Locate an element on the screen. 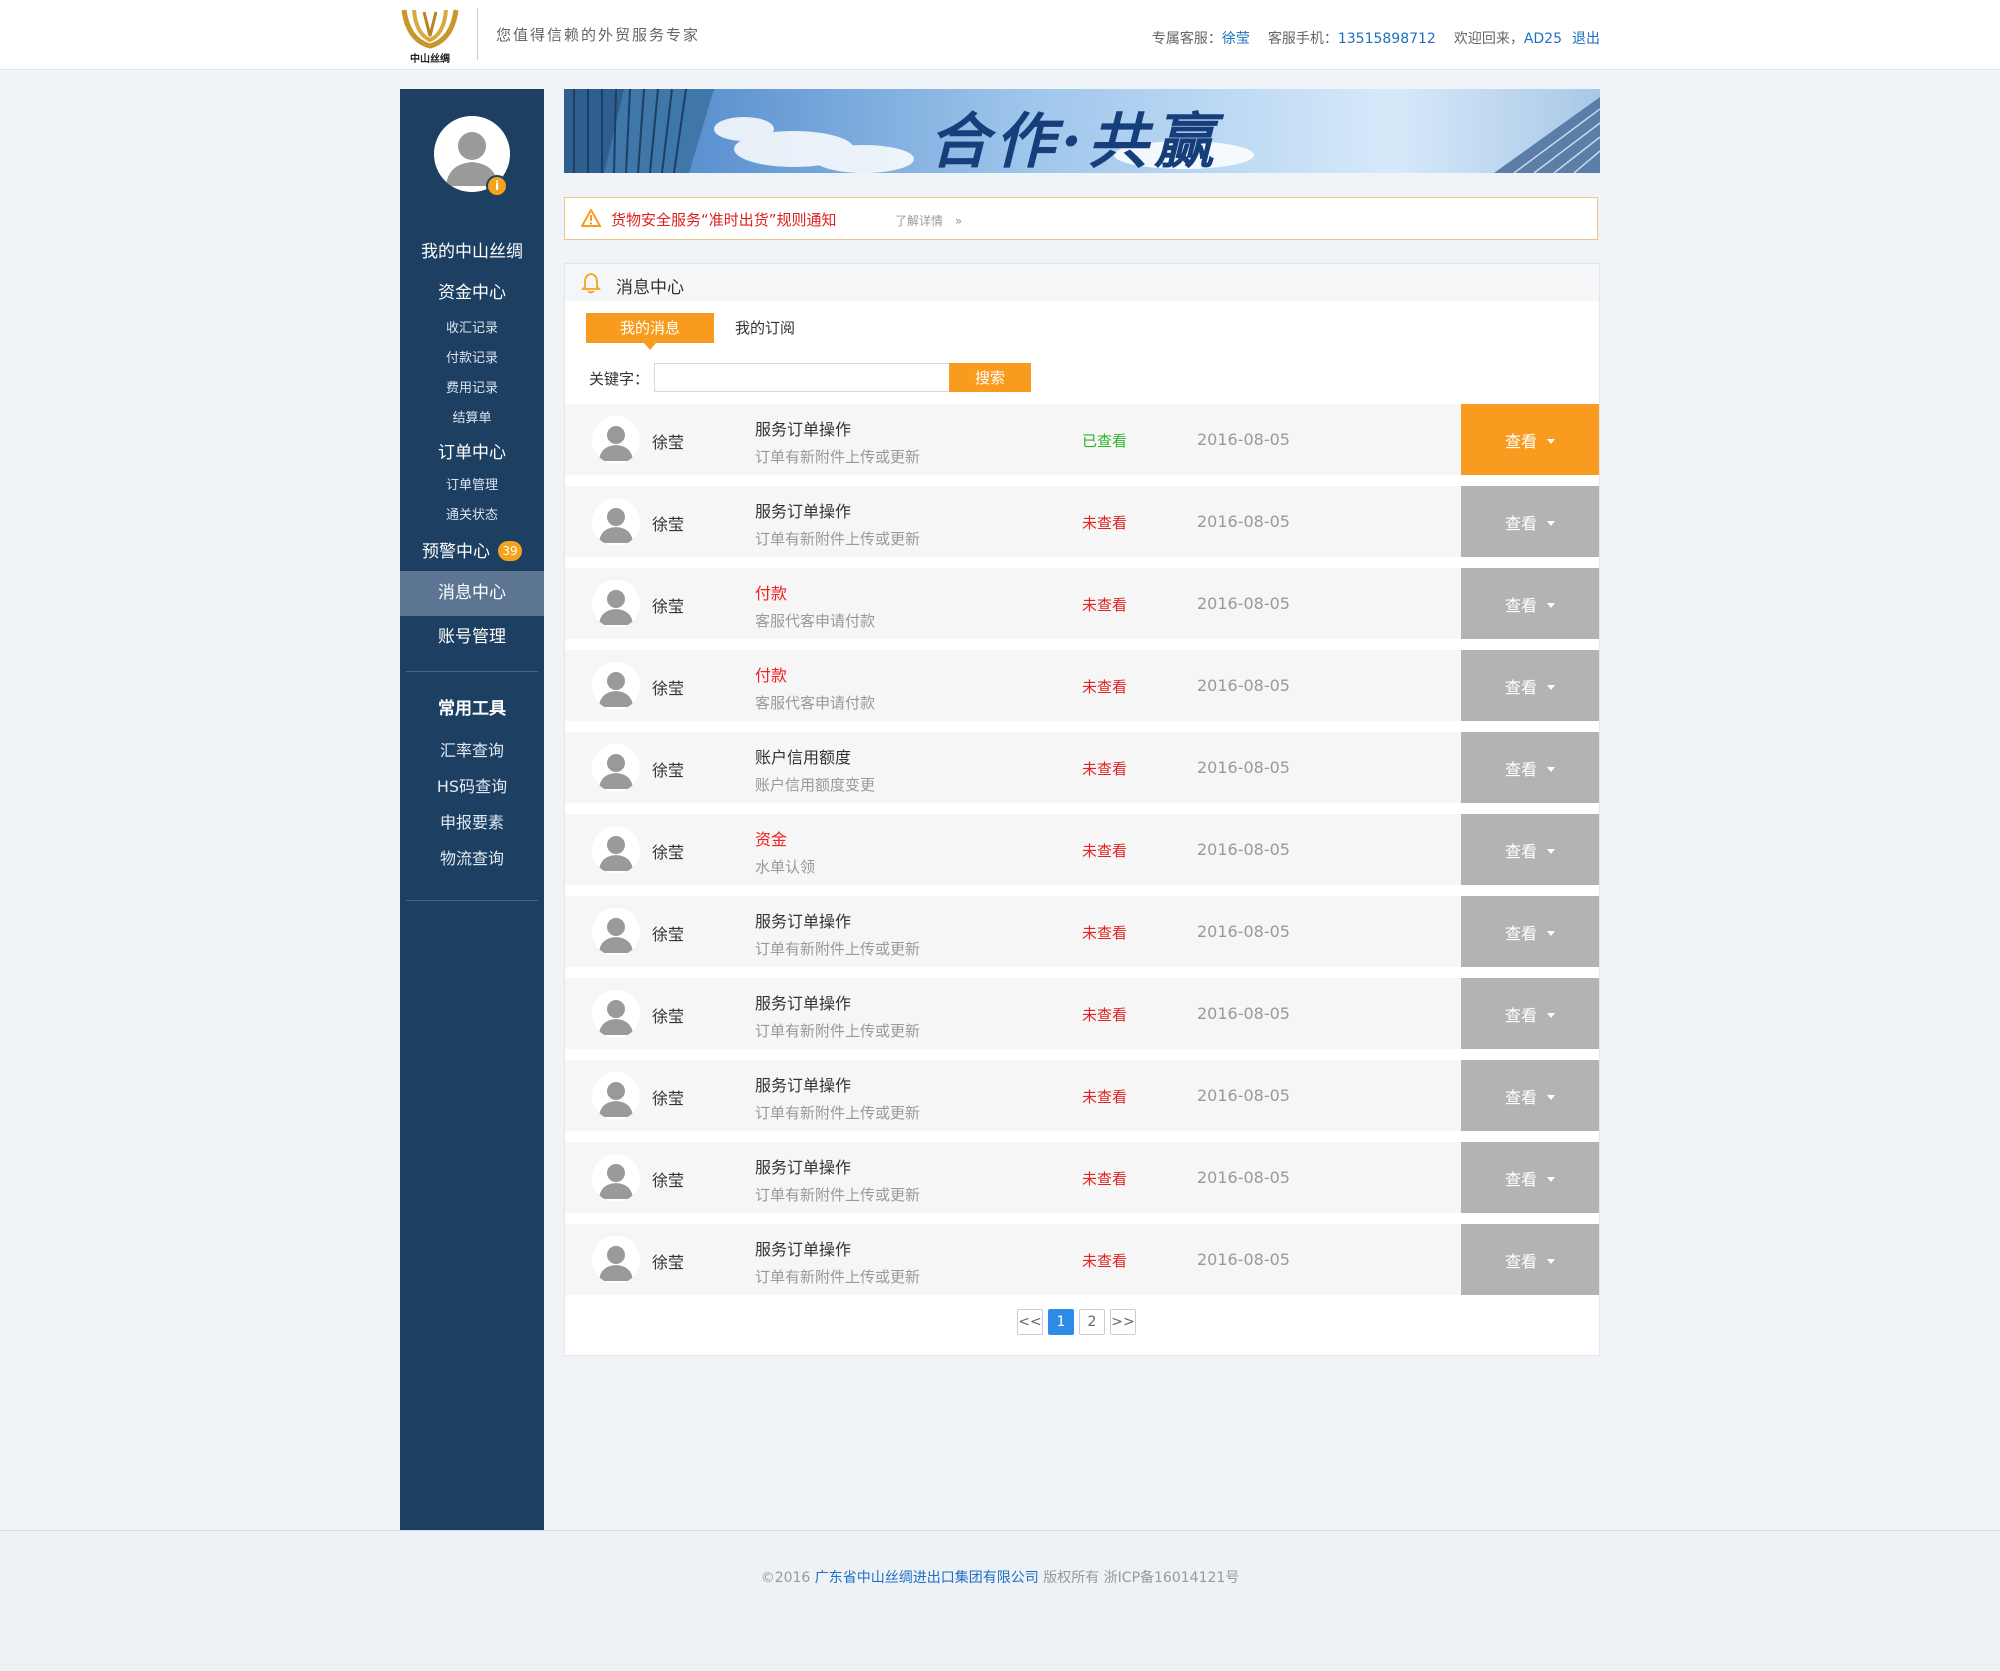 The height and width of the screenshot is (1671, 2000). sidebar-message-center: 消息中心 is located at coordinates (472, 593).